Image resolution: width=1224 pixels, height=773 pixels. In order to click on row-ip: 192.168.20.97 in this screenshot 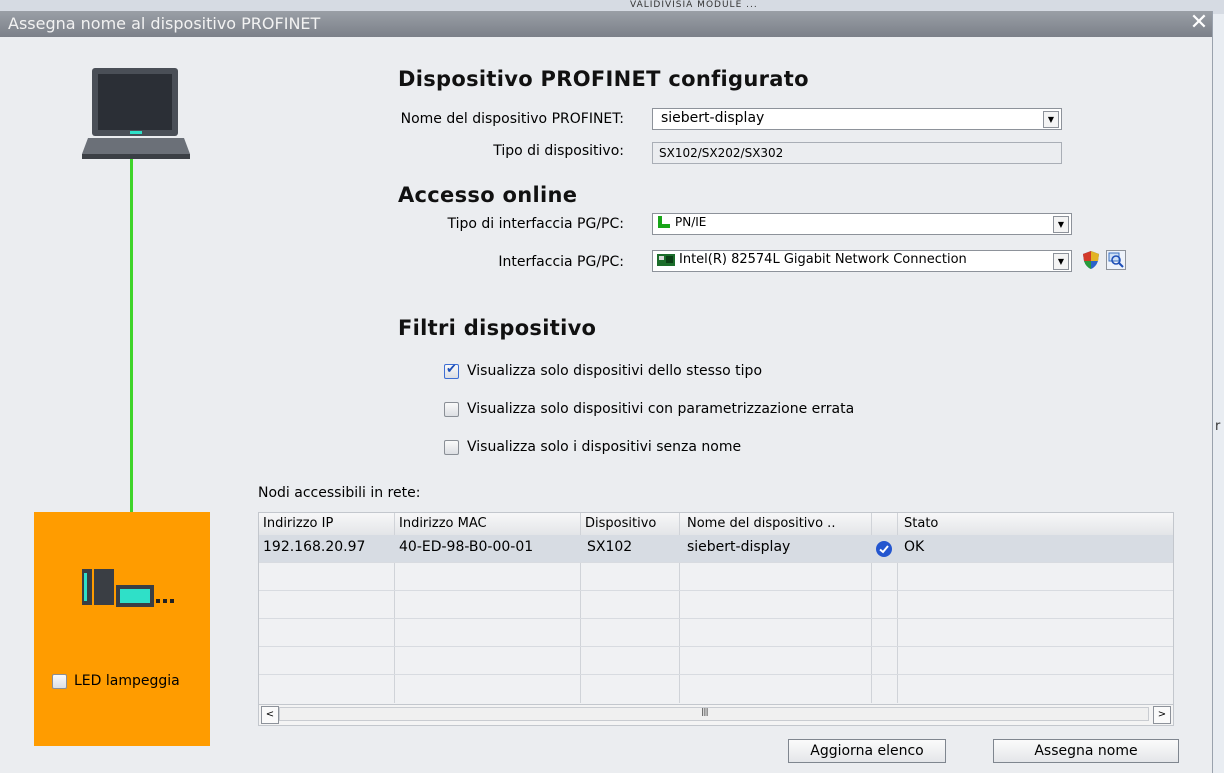, I will do `click(314, 547)`.